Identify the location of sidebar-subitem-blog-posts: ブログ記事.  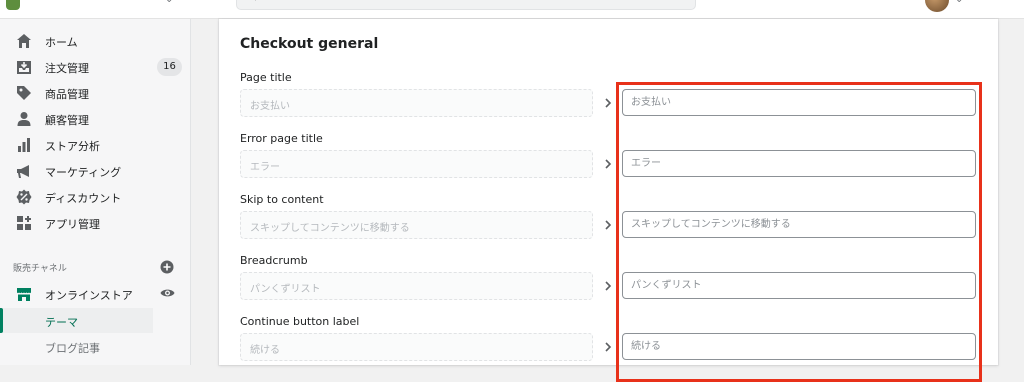
(76, 346).